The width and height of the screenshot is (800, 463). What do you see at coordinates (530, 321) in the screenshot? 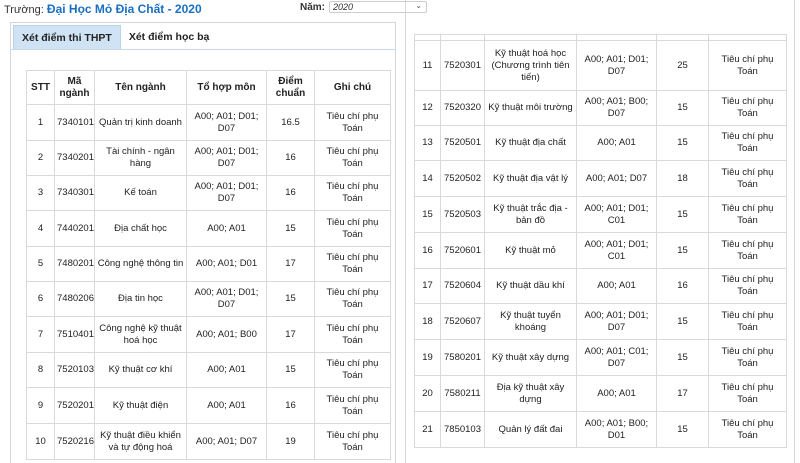
I see `cell-name: Kỹ thuật tuyển khoáng` at bounding box center [530, 321].